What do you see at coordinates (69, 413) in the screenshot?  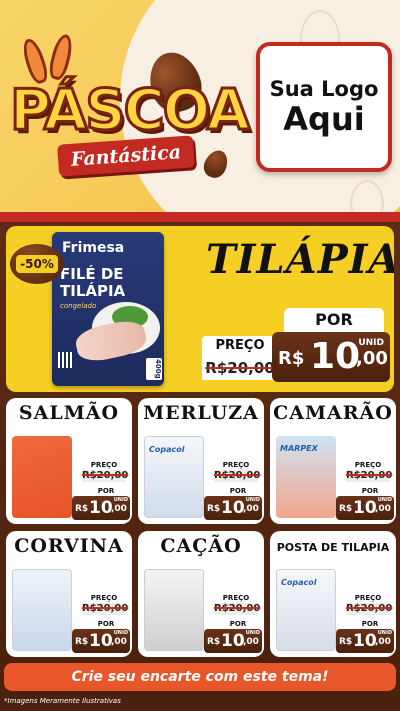 I see `product-name: SALMÃO` at bounding box center [69, 413].